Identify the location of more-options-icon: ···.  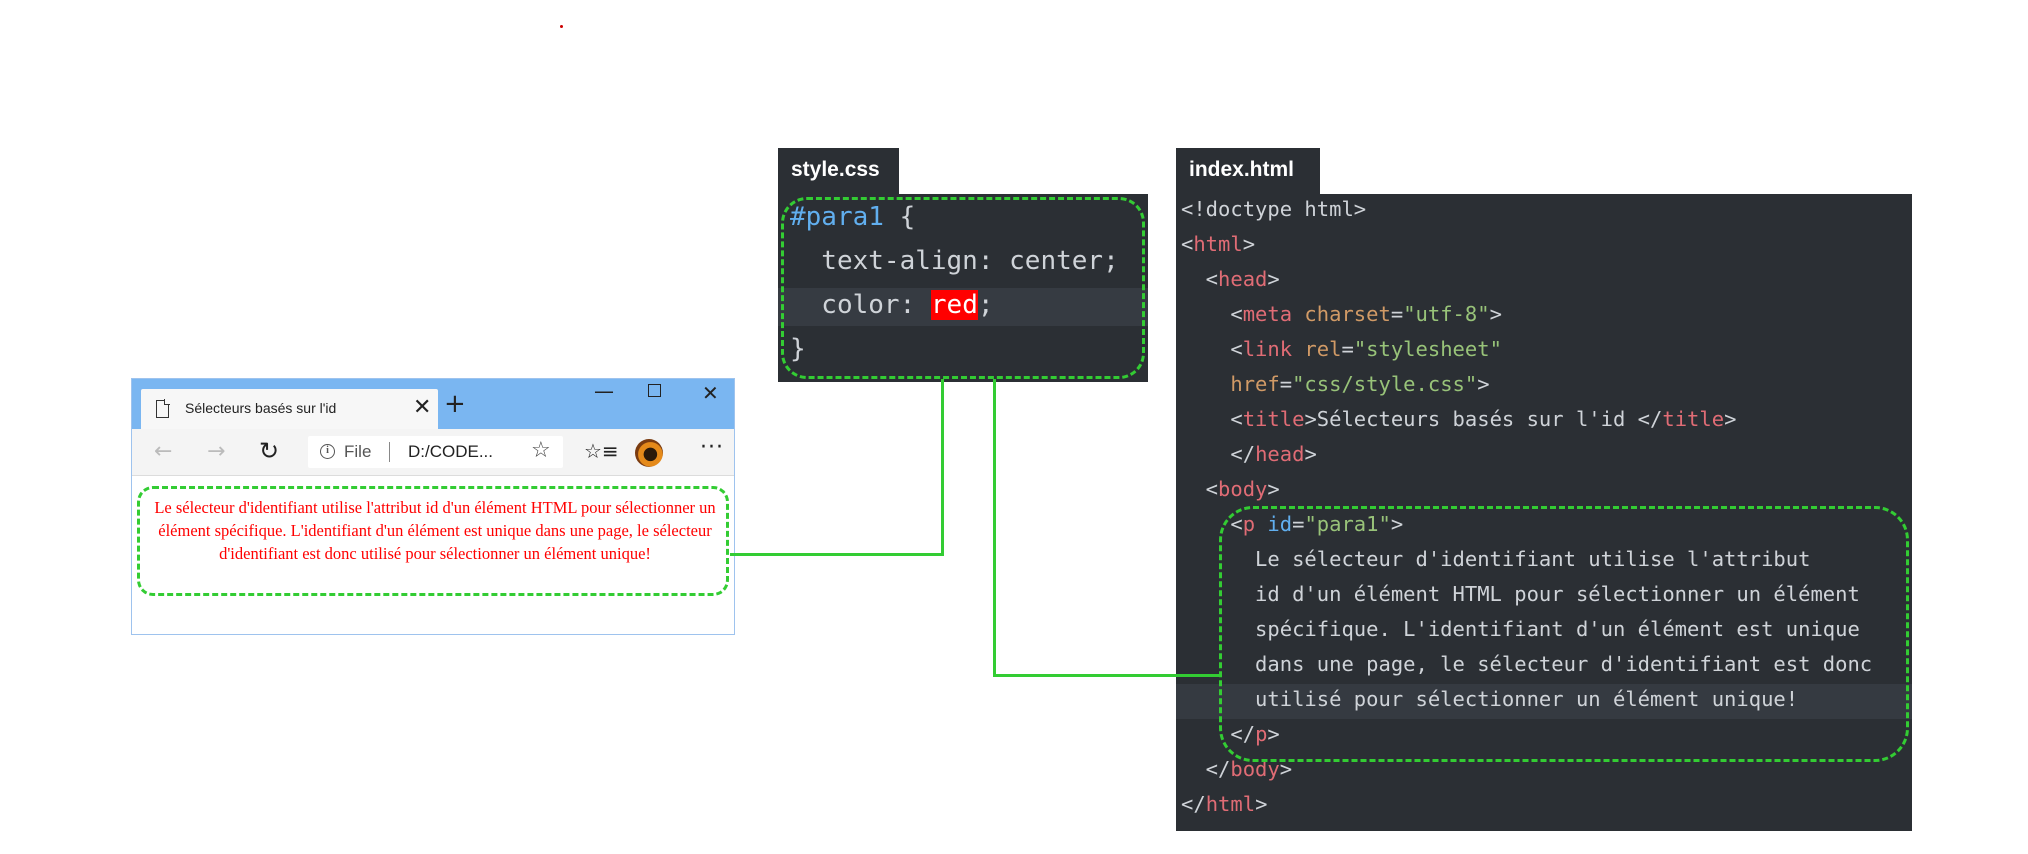
(712, 447).